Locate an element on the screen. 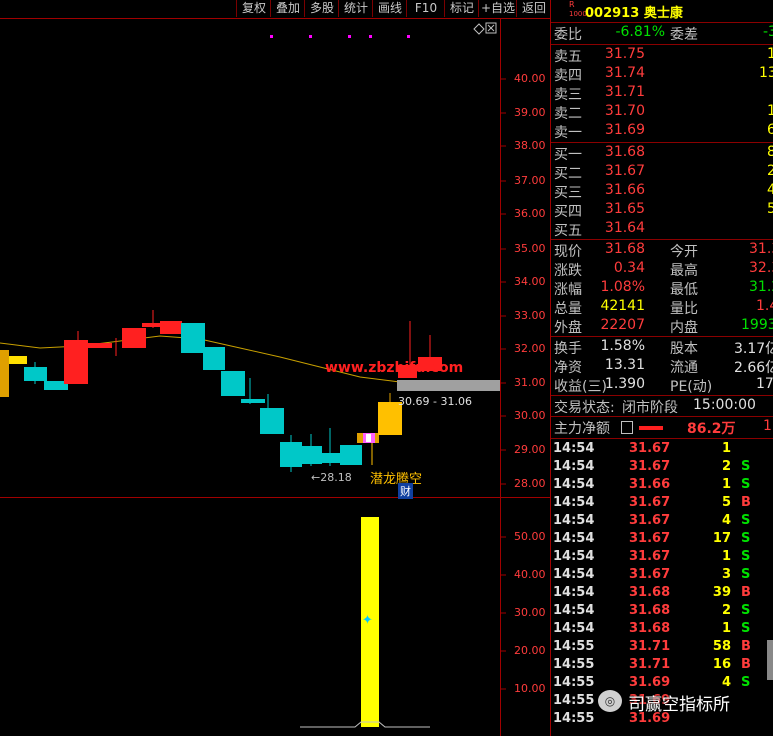 This screenshot has width=773, height=736. bid-row: 买一 31.68 8 is located at coordinates (663, 153).